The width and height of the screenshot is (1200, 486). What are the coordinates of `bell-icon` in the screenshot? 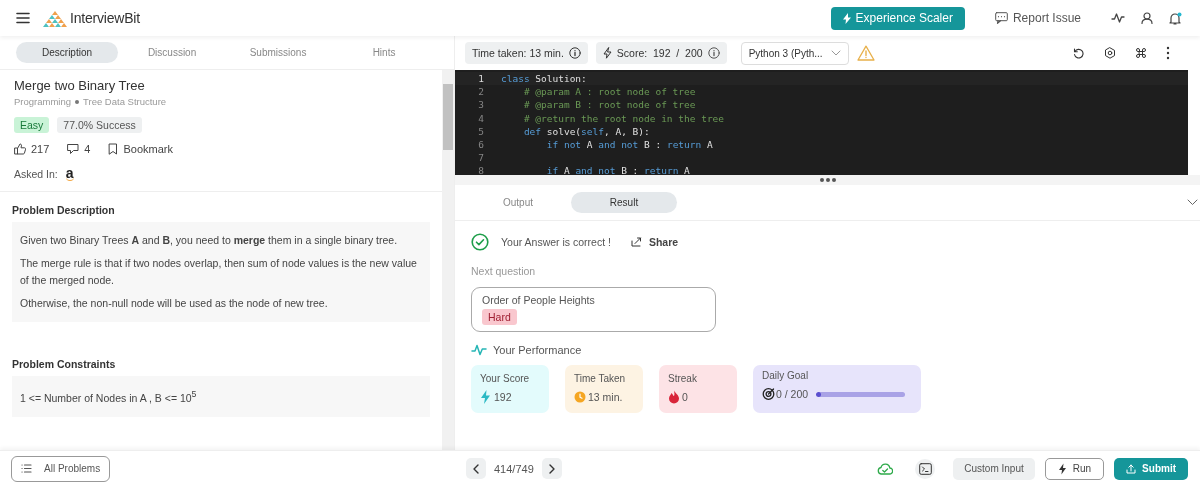 It's located at (1175, 18).